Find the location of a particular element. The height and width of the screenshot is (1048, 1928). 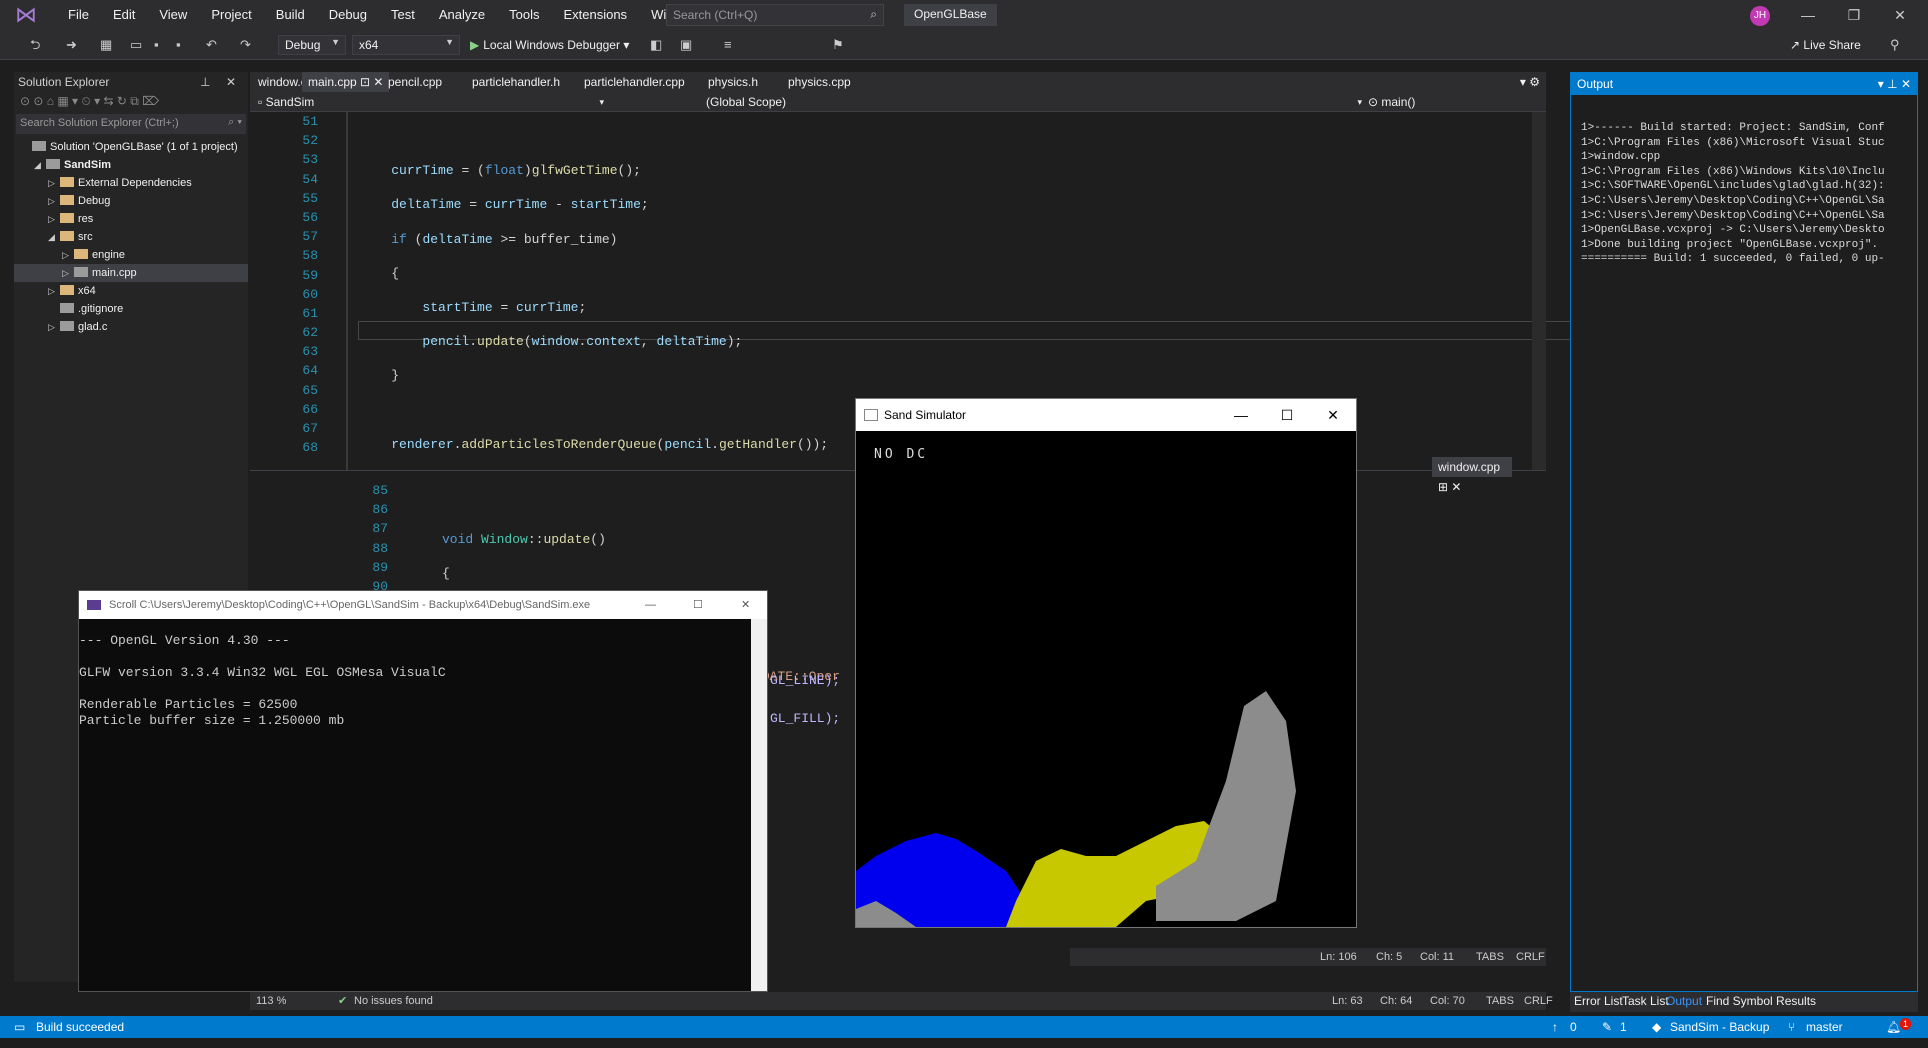

tree-item: ◢ SandSim is located at coordinates (131, 165).